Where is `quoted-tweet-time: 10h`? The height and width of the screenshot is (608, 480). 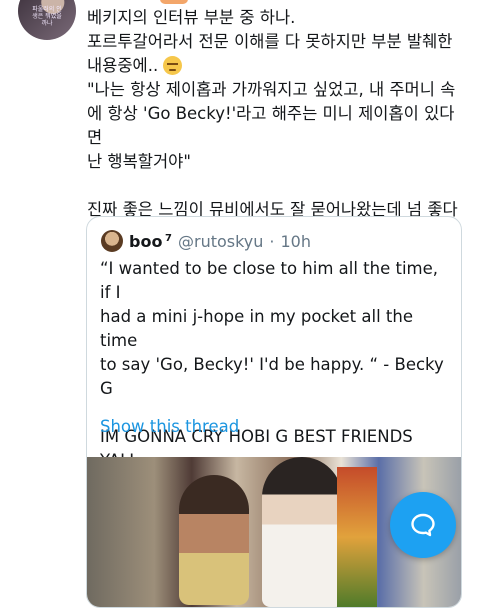 quoted-tweet-time: 10h is located at coordinates (296, 241).